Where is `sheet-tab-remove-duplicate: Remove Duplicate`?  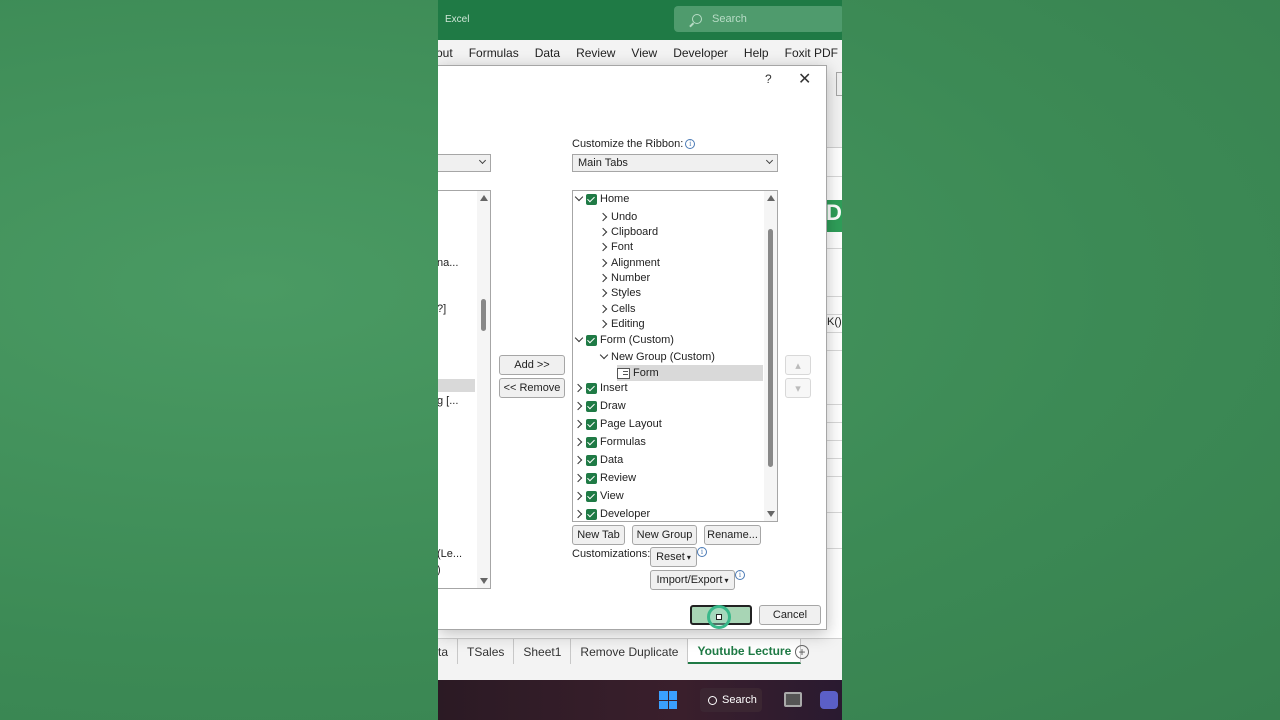
sheet-tab-remove-duplicate: Remove Duplicate is located at coordinates (630, 651).